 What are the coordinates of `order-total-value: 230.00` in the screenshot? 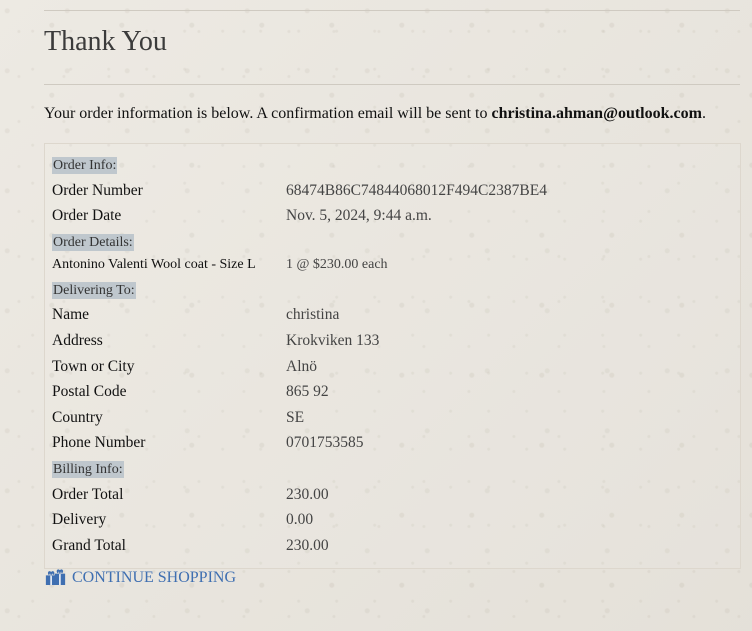 It's located at (307, 494).